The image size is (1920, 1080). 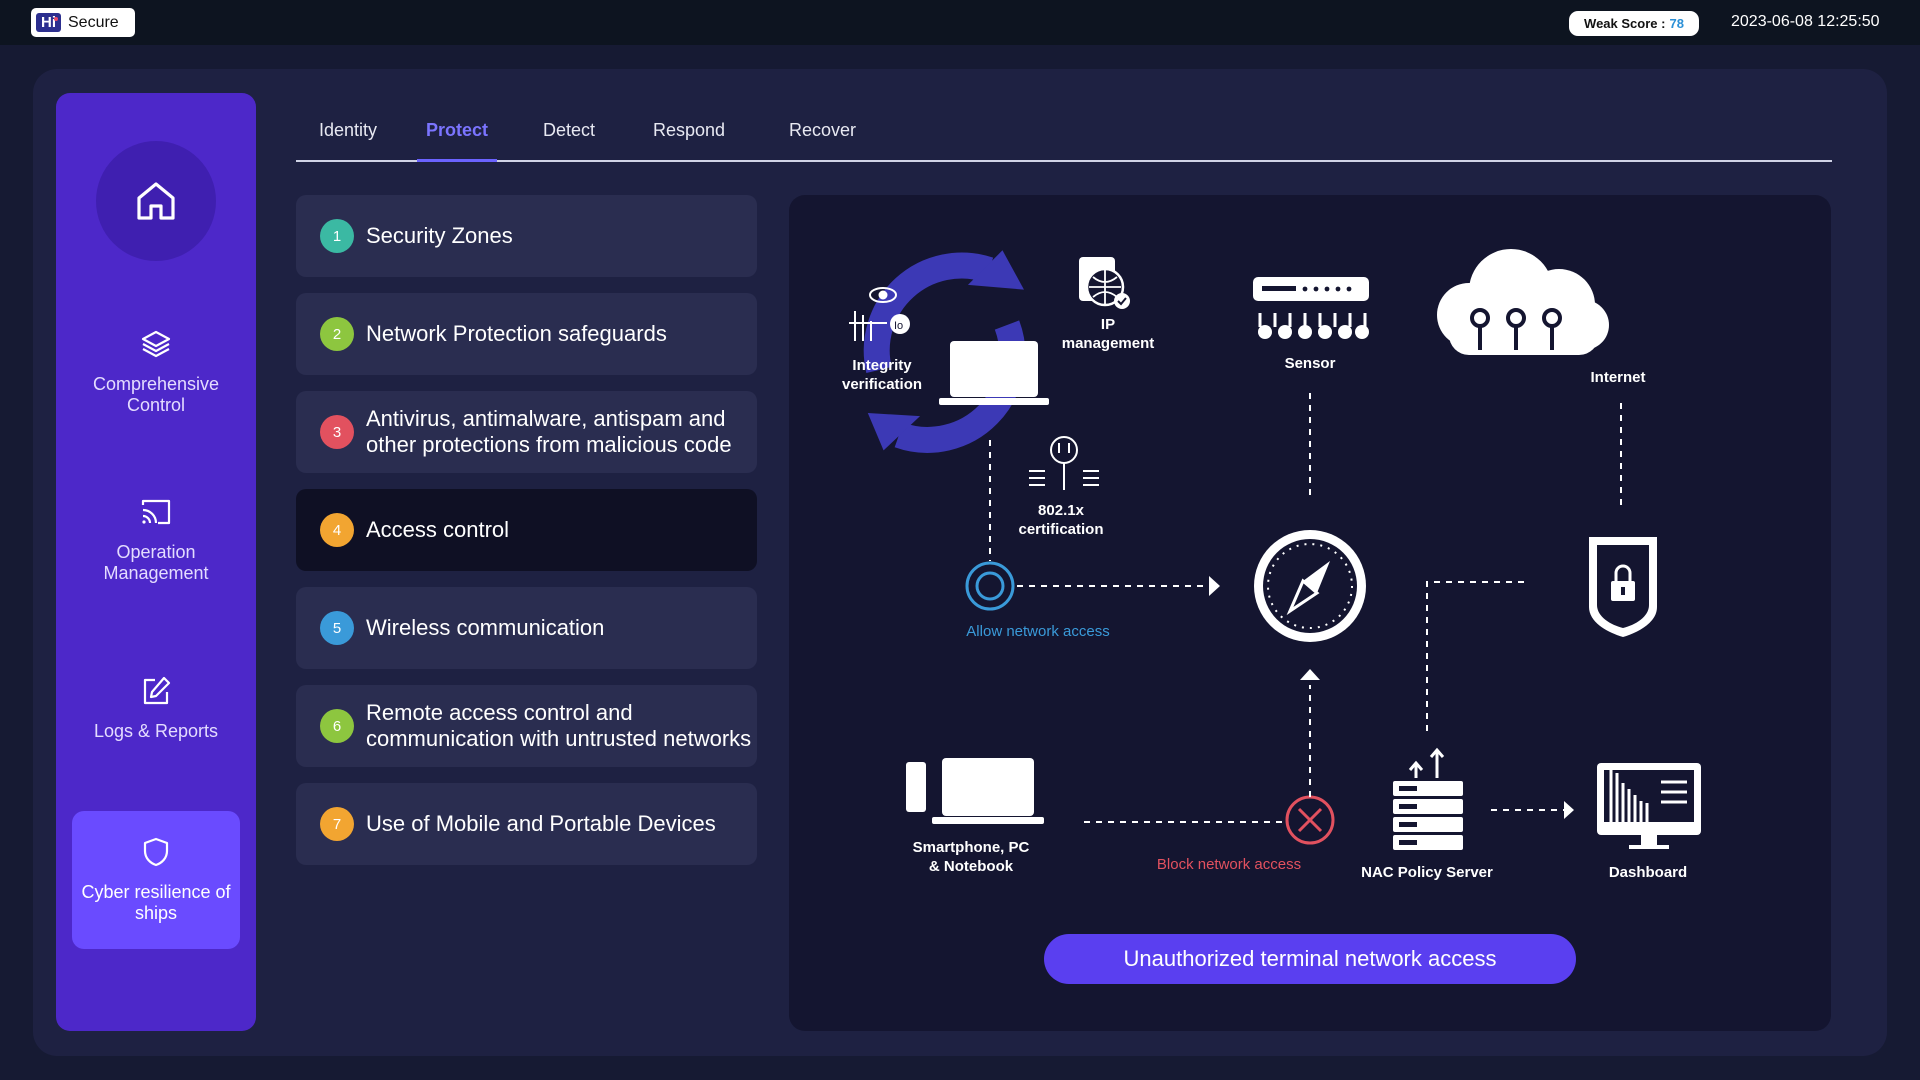 What do you see at coordinates (1038, 631) in the screenshot?
I see `allow-access-label: Allow network access` at bounding box center [1038, 631].